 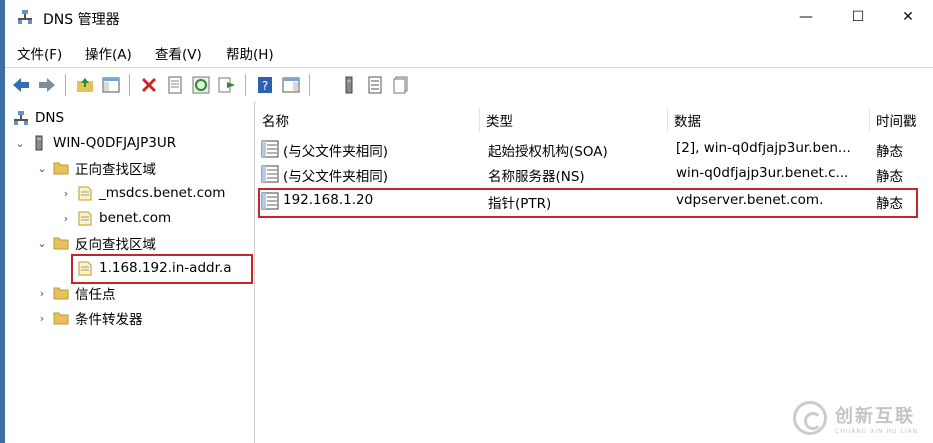 What do you see at coordinates (50, 118) in the screenshot?
I see `tree-label: DNS` at bounding box center [50, 118].